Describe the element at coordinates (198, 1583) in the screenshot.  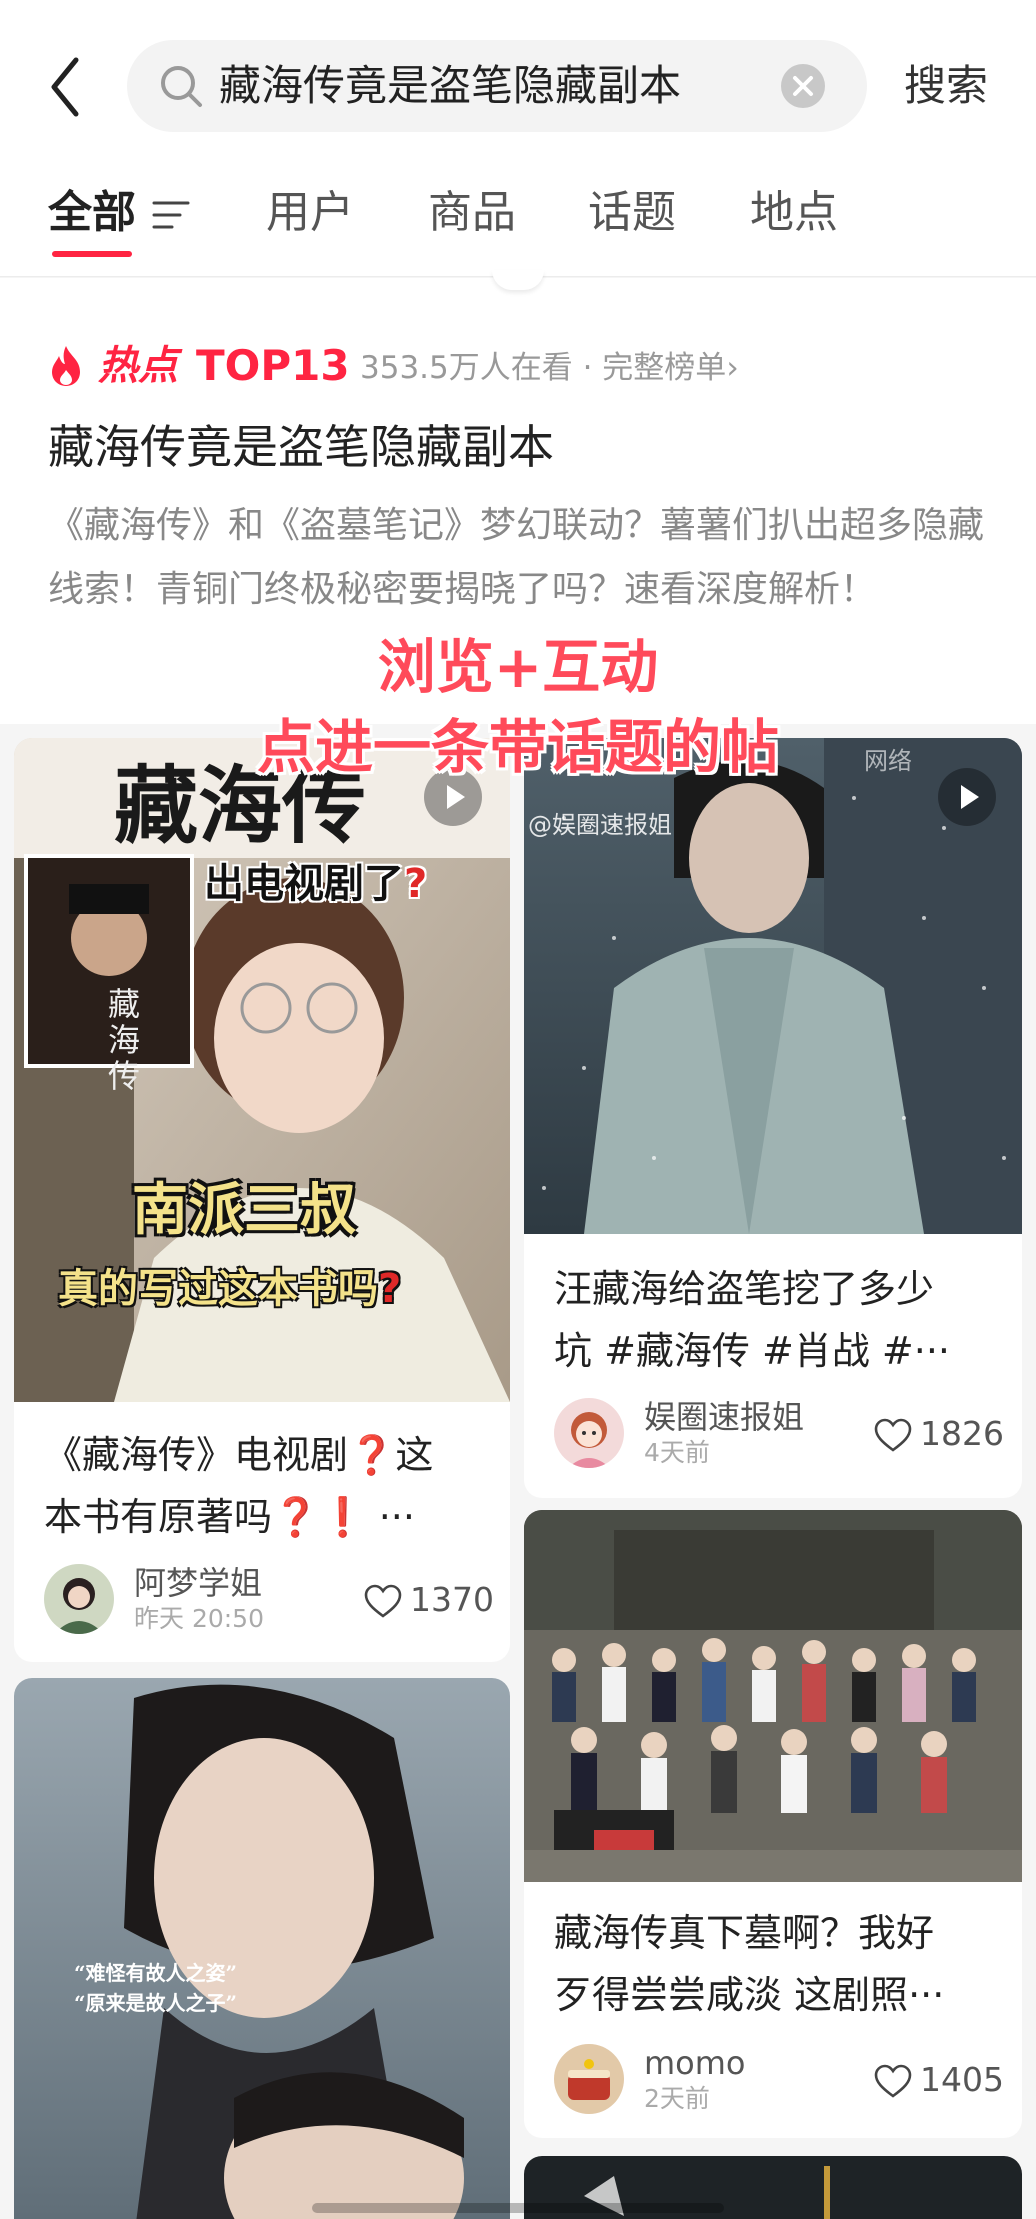
I see `author-name: 阿梦学姐` at that location.